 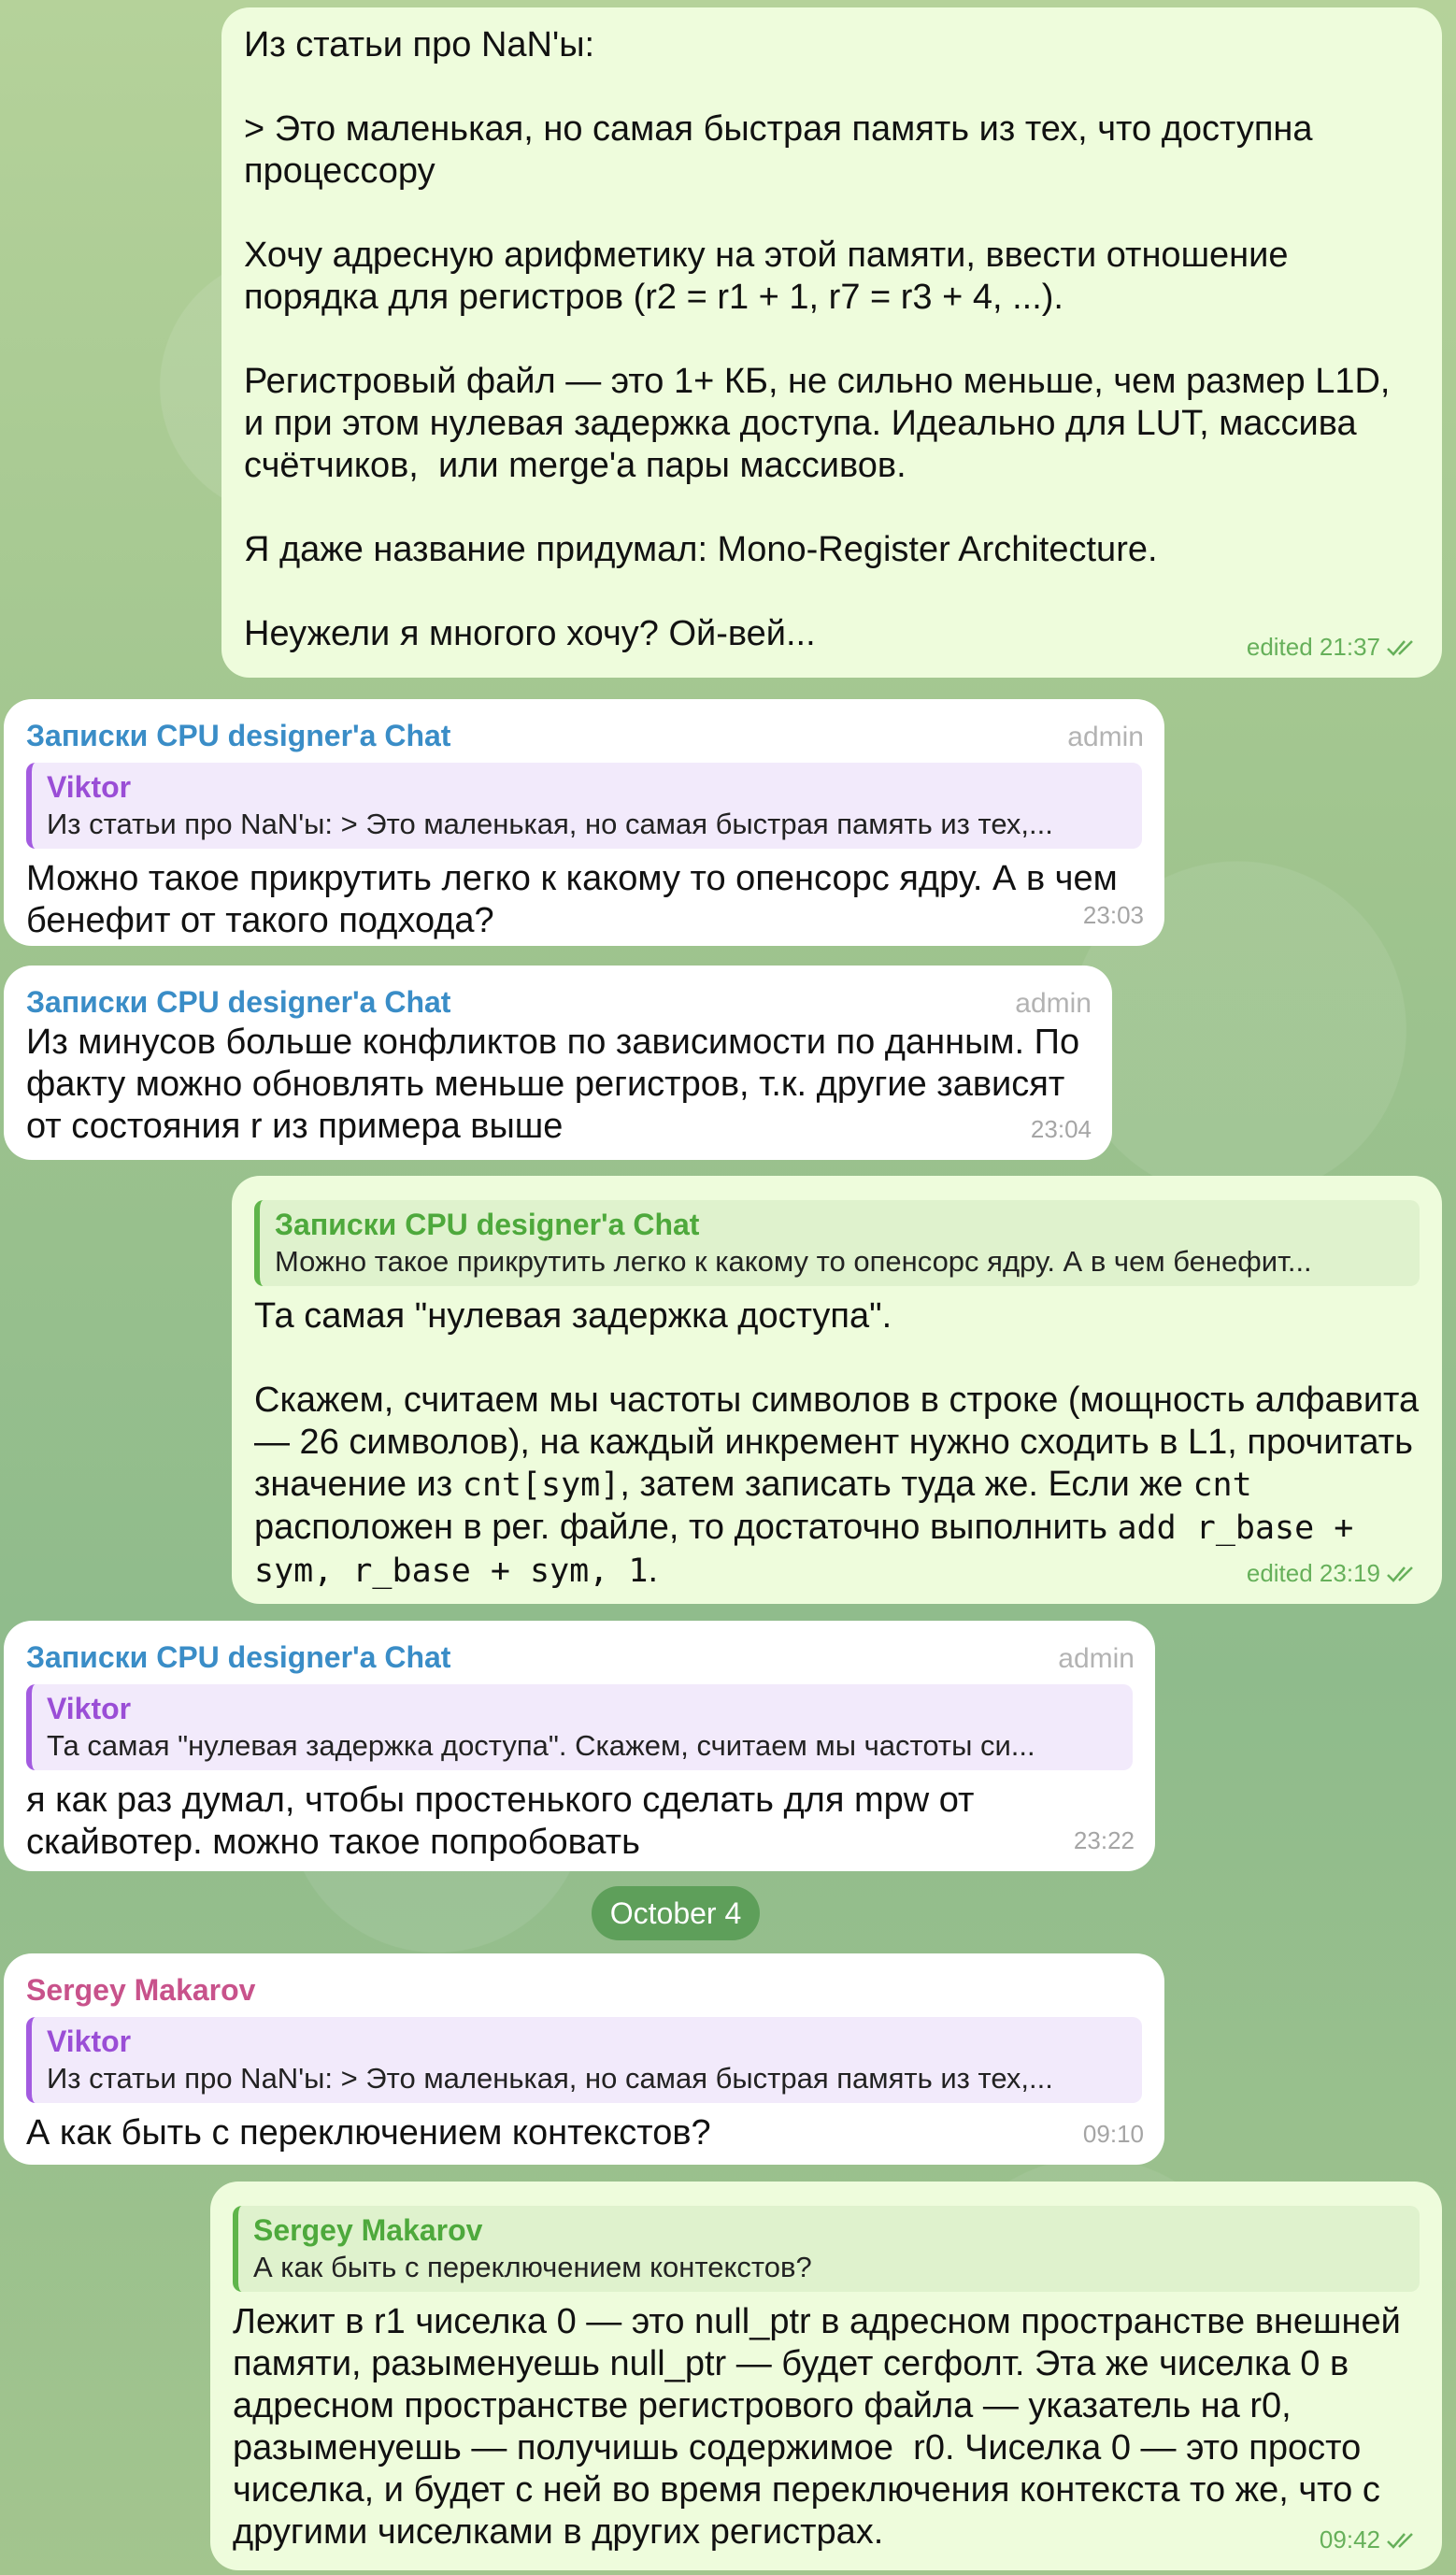 I want to click on sender-name: Sergey Makarov, so click(x=584, y=1990).